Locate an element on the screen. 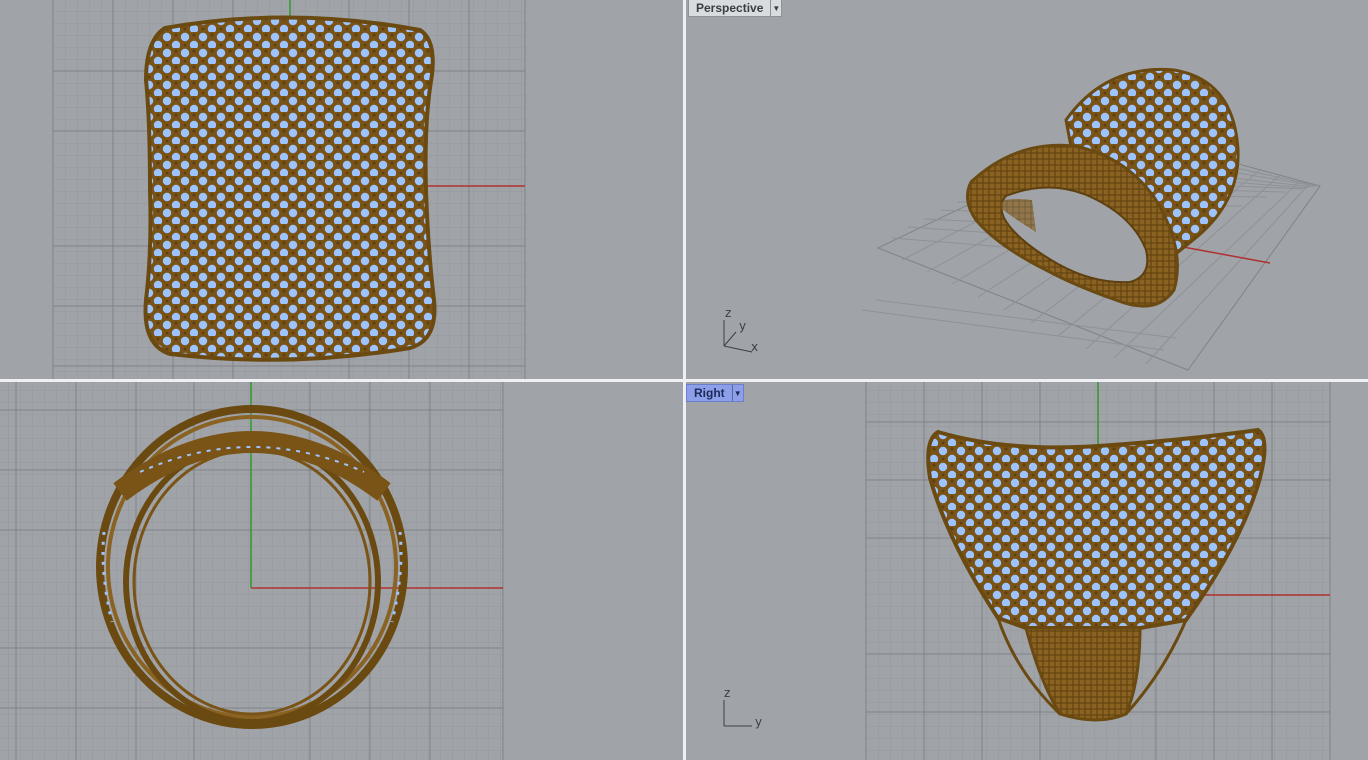 Image resolution: width=1368 pixels, height=760 pixels. viewport-title-right: Right ▼ is located at coordinates (715, 393).